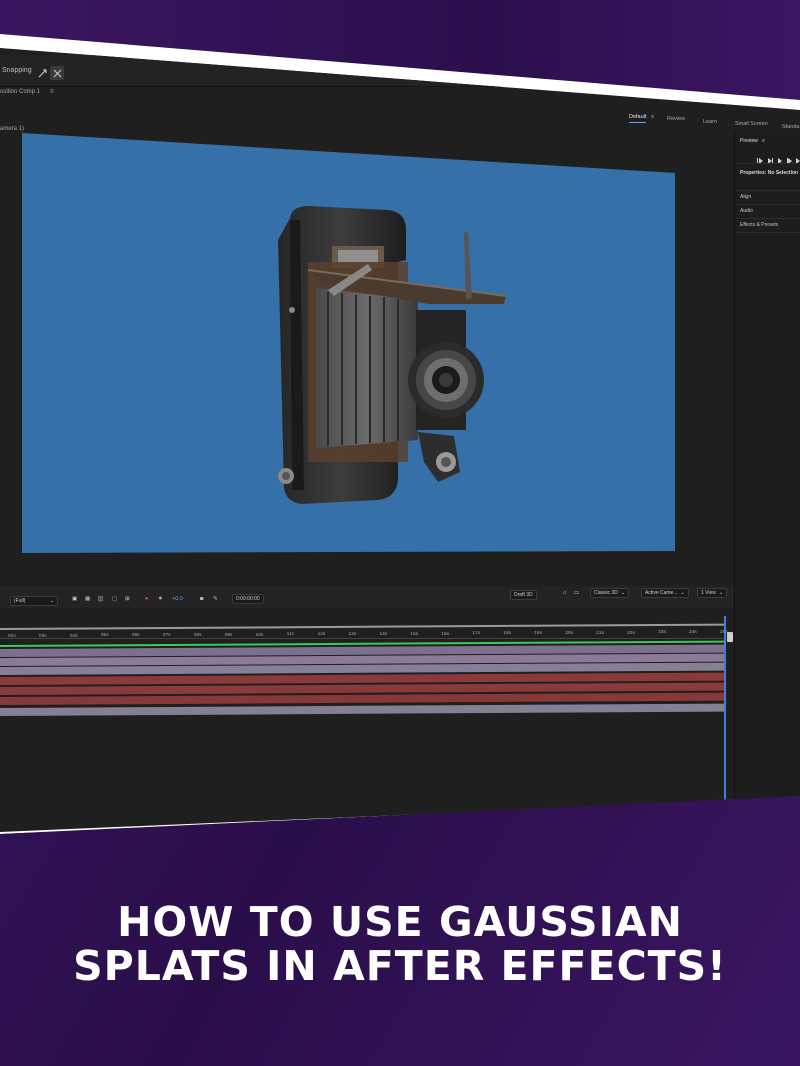  What do you see at coordinates (693, 633) in the screenshot?
I see `ruler-tick-label: 24s` at bounding box center [693, 633].